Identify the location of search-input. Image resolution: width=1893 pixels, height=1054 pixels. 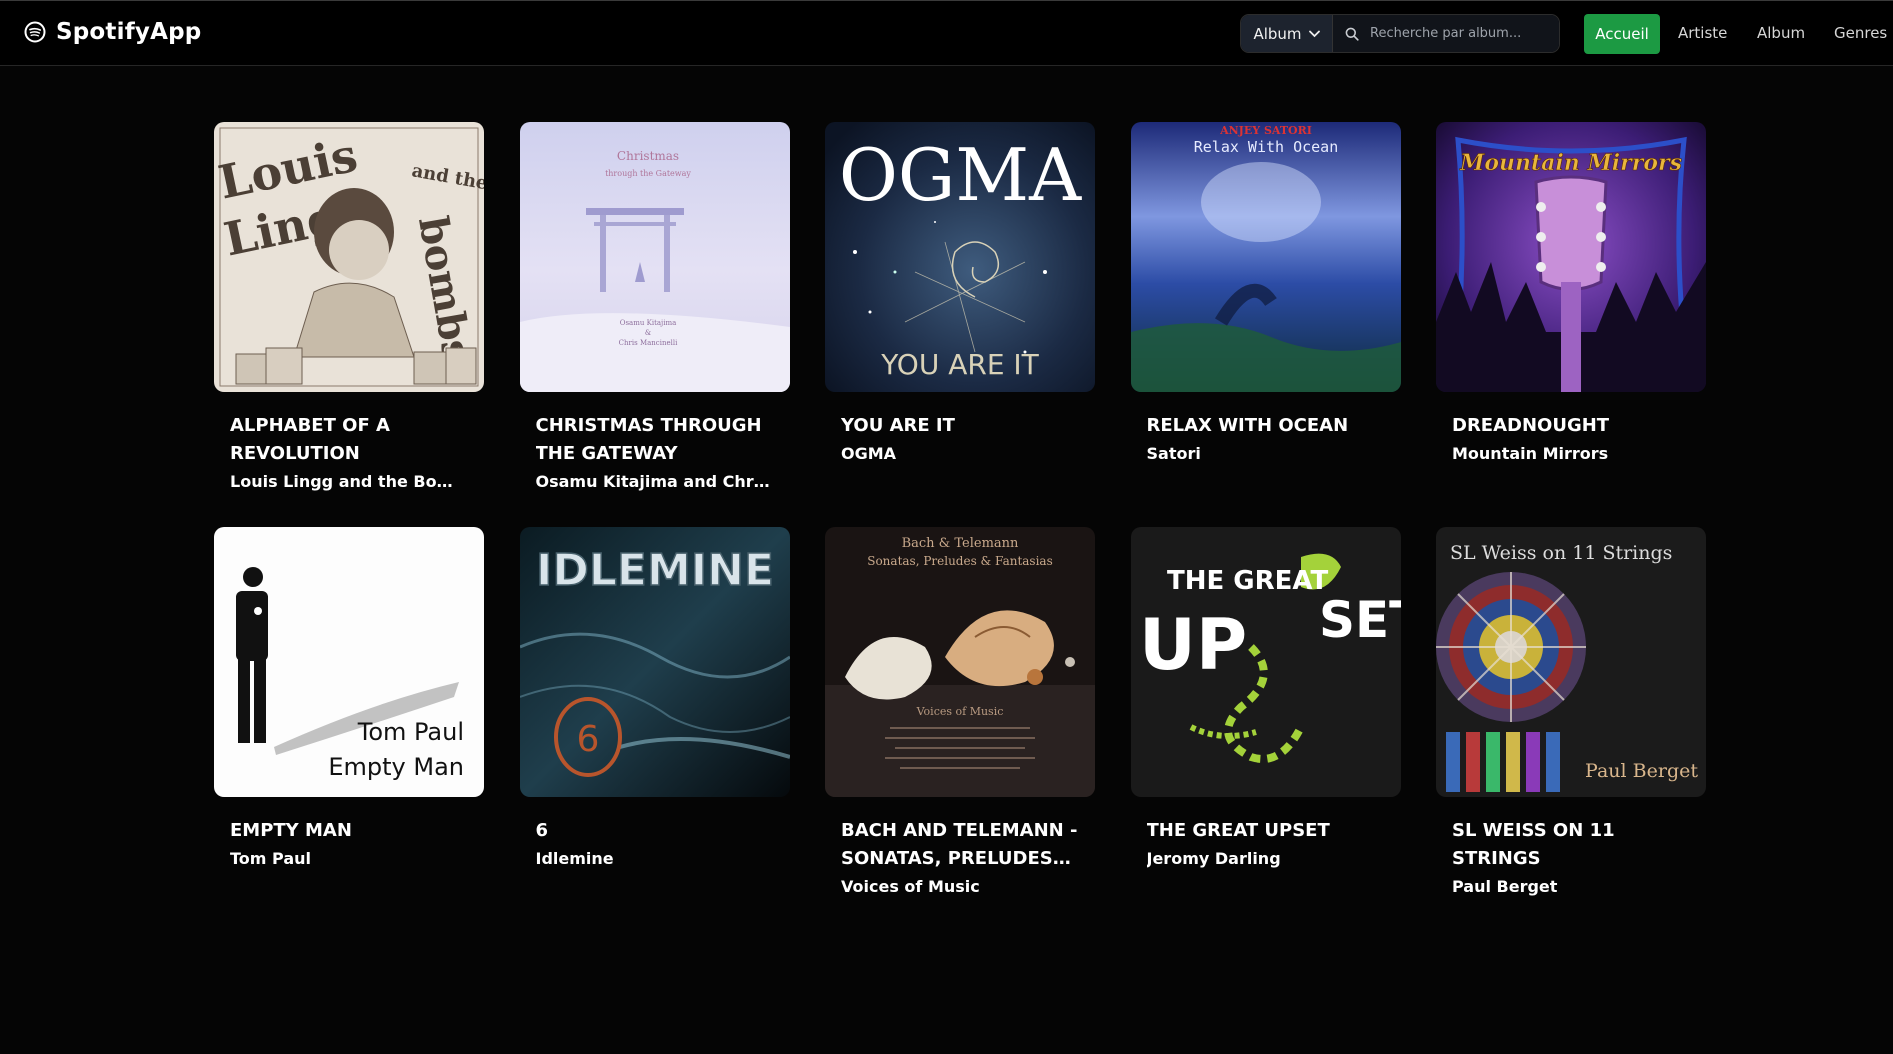
(1455, 33).